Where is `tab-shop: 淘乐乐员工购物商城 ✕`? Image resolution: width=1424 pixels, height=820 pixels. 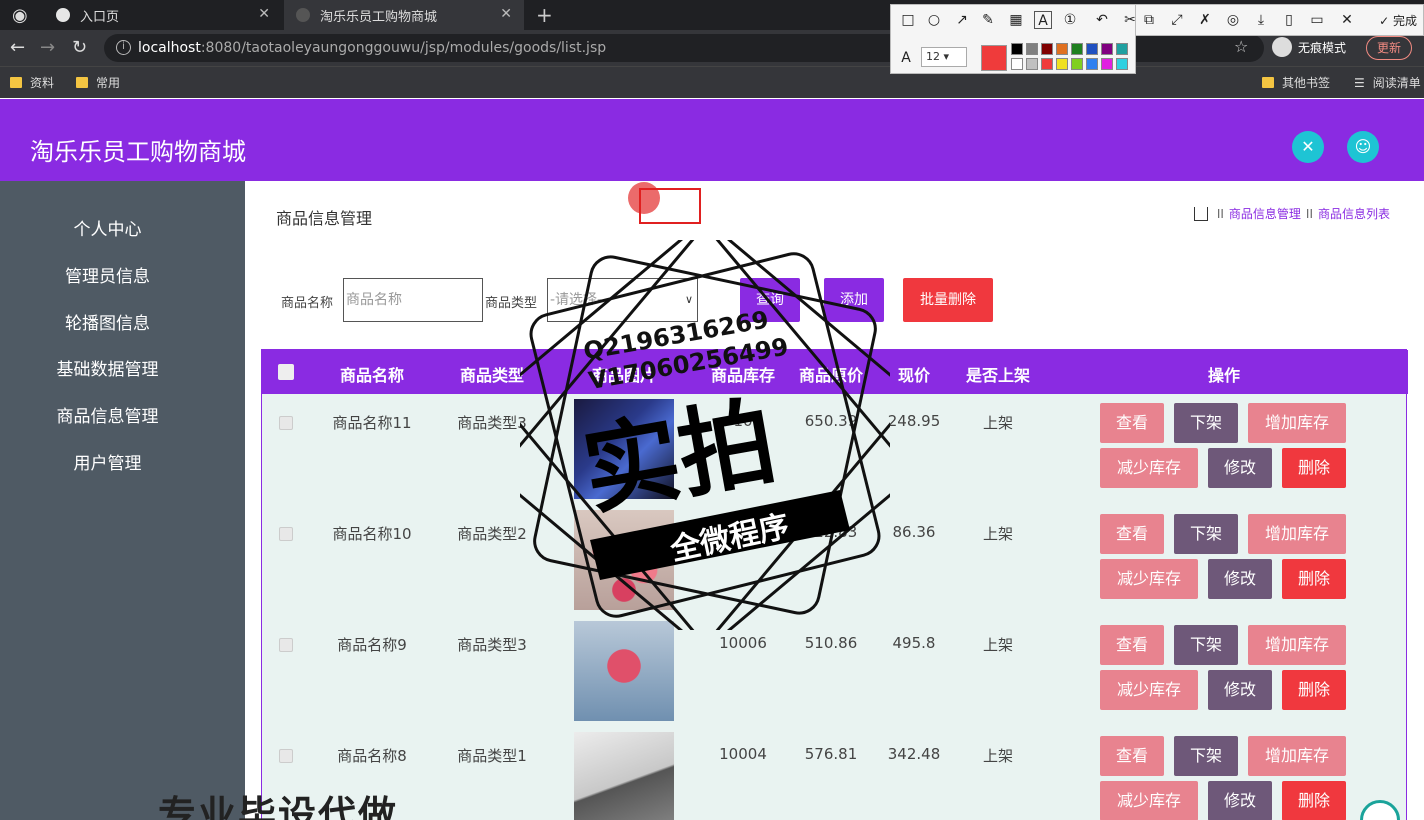 tab-shop: 淘乐乐员工购物商城 ✕ is located at coordinates (404, 15).